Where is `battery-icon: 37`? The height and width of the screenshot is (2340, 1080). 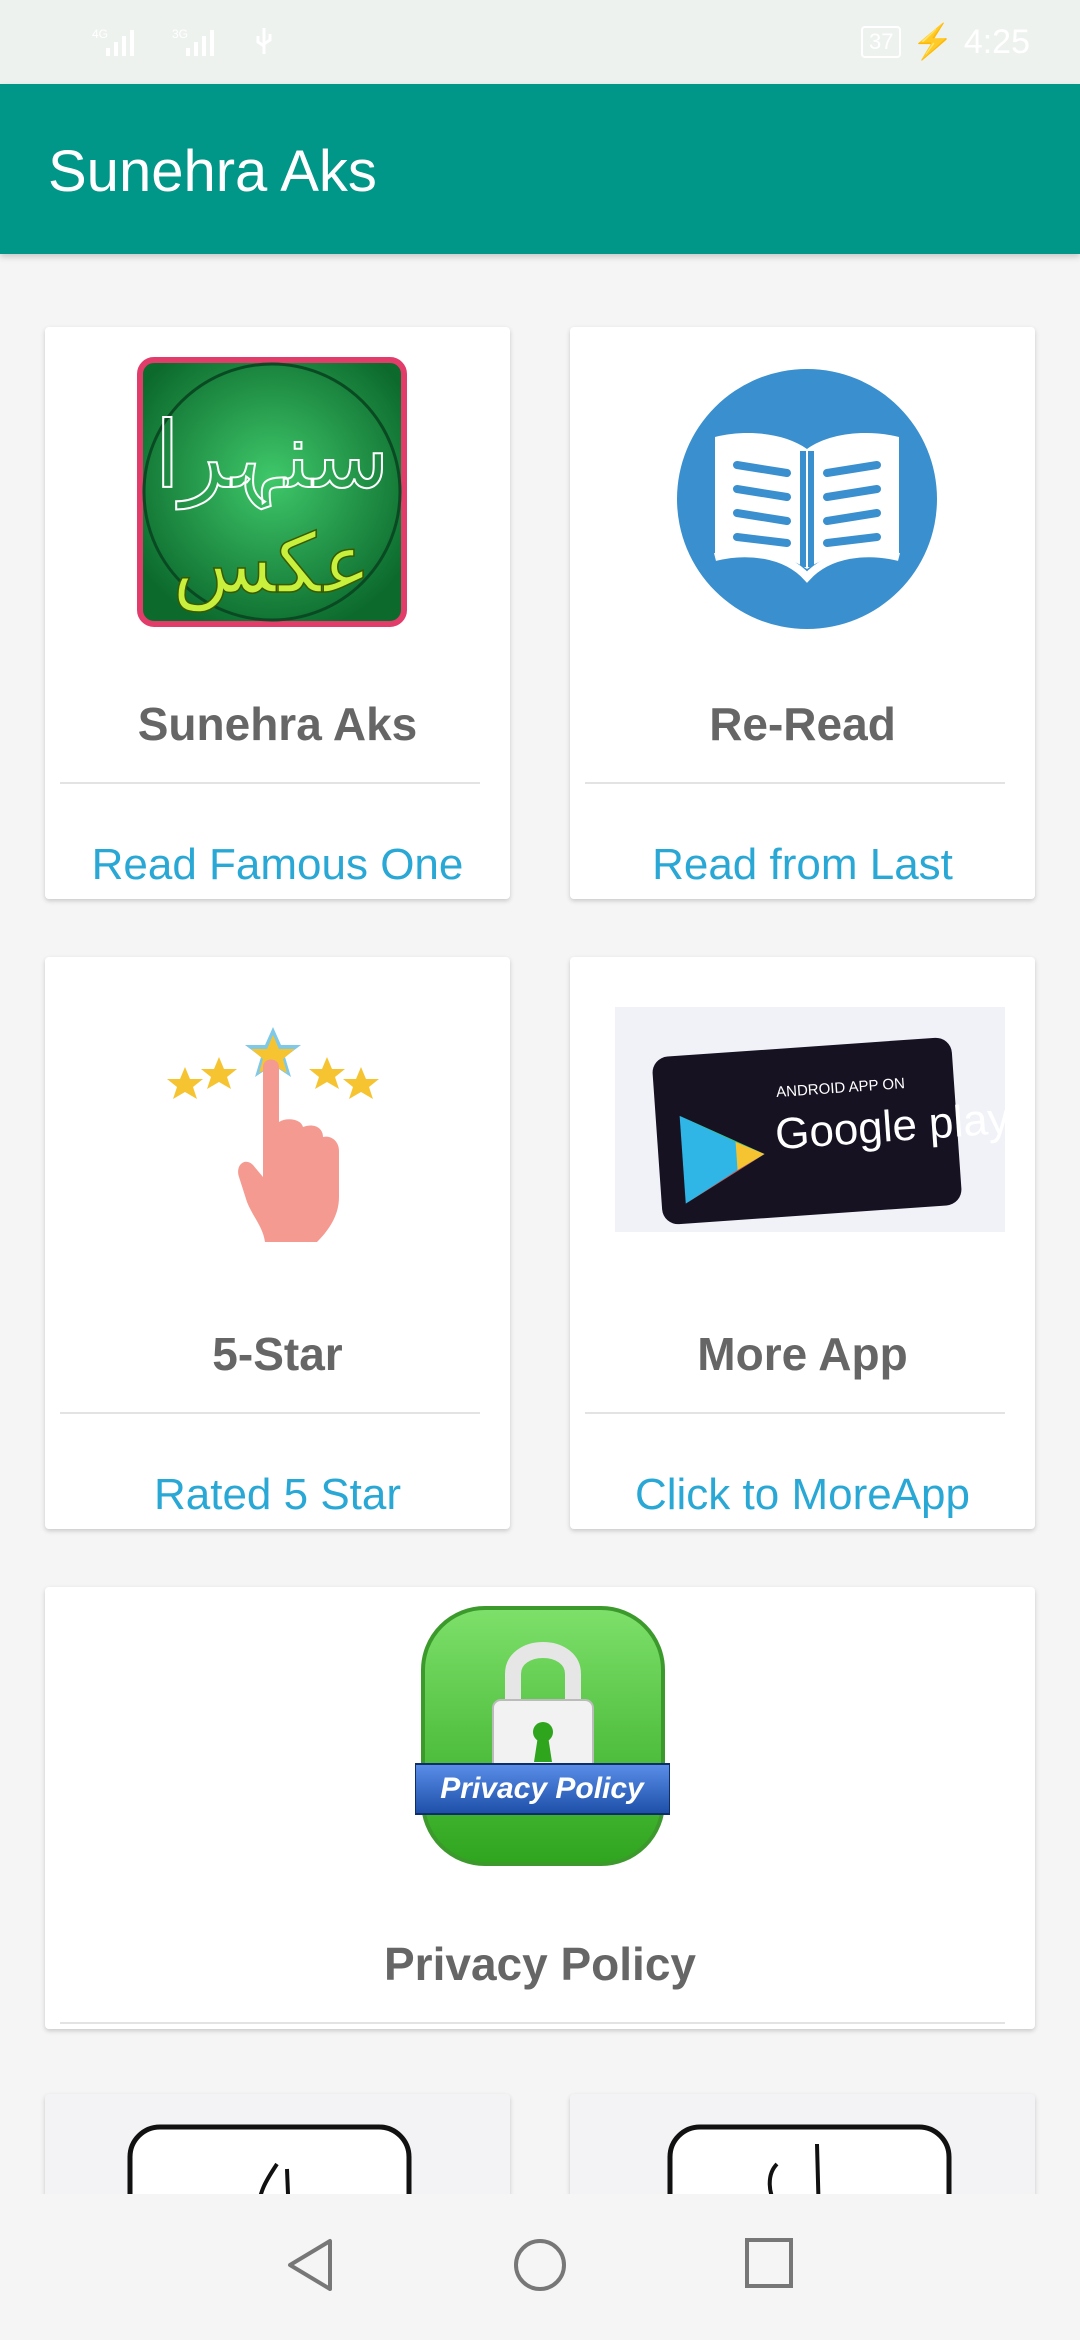 battery-icon: 37 is located at coordinates (881, 42).